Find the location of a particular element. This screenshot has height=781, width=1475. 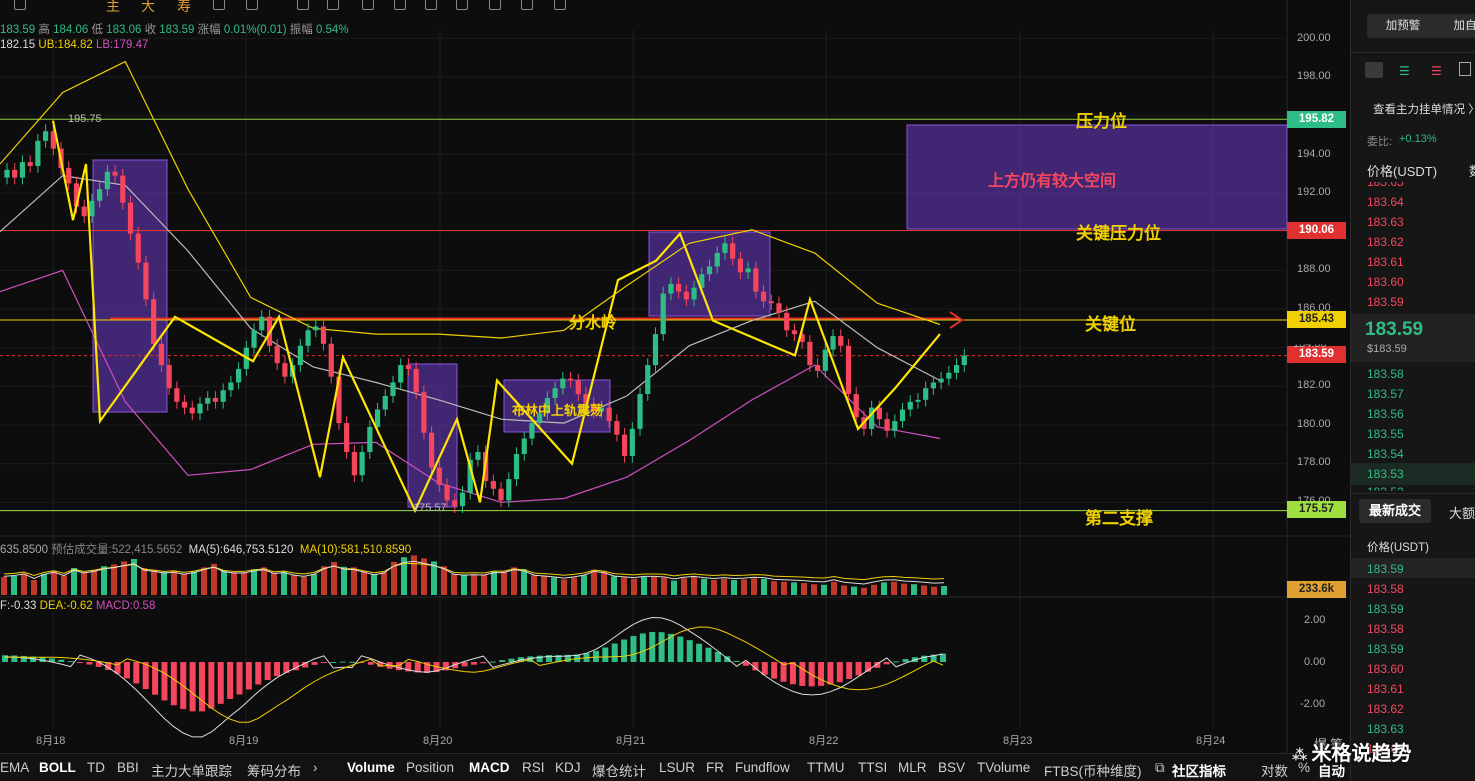

indicator-tvolume: TVolume is located at coordinates (1003, 767).